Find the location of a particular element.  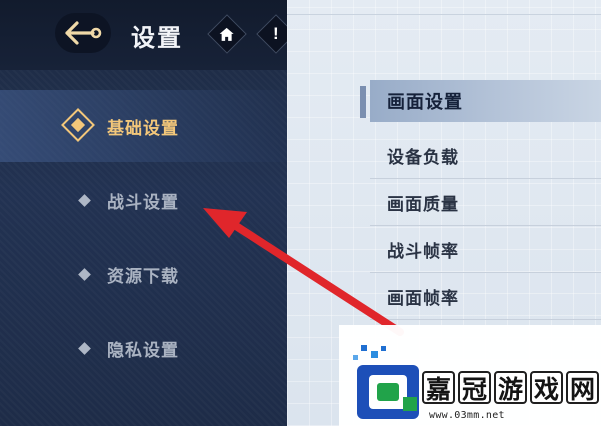

back-button is located at coordinates (83, 33).